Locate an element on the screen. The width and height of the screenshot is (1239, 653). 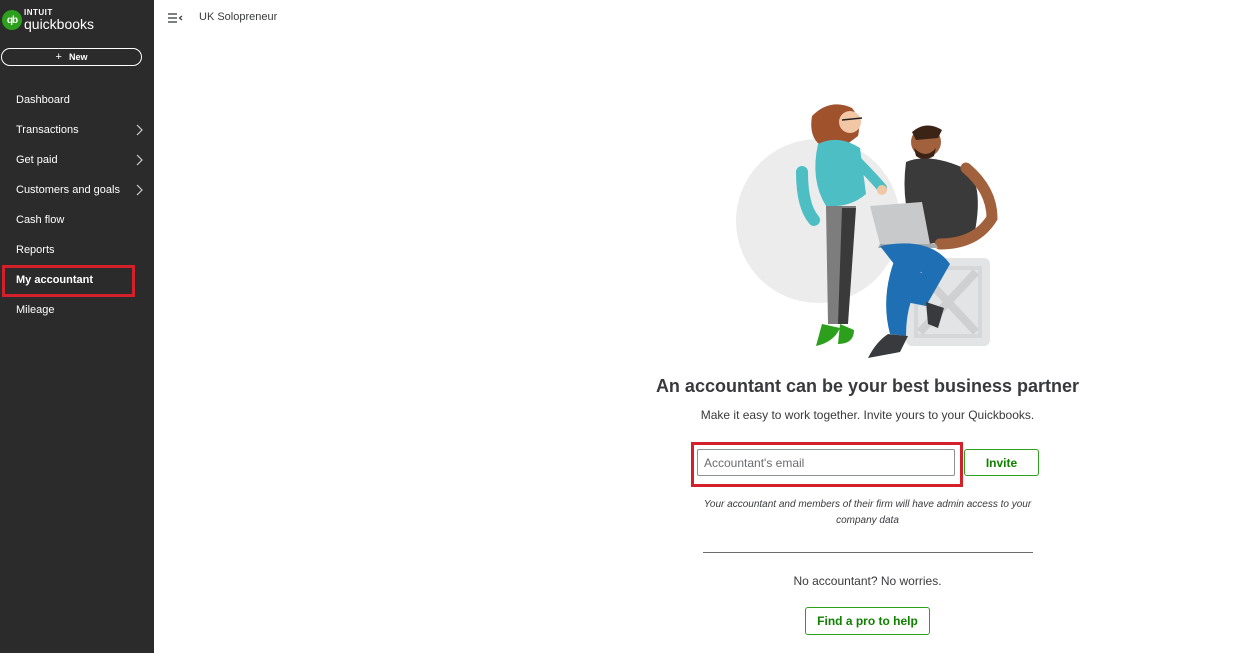
new-button-label: New is located at coordinates (78, 57).